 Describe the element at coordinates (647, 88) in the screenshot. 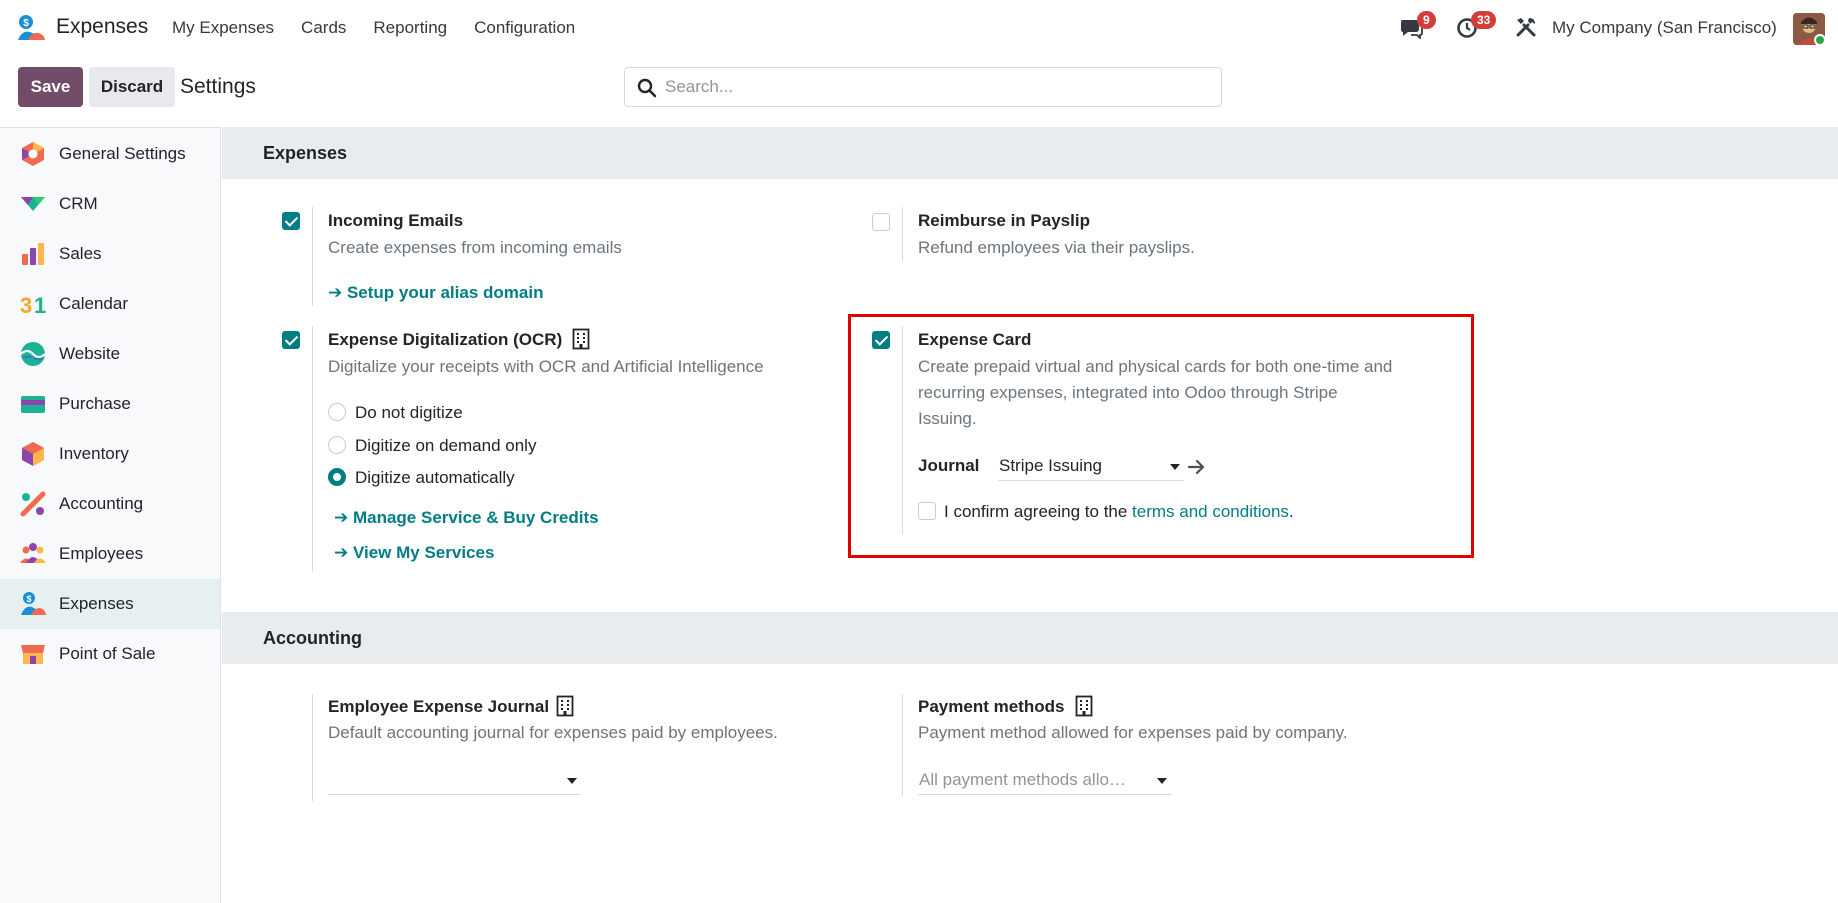

I see `search-icon` at that location.